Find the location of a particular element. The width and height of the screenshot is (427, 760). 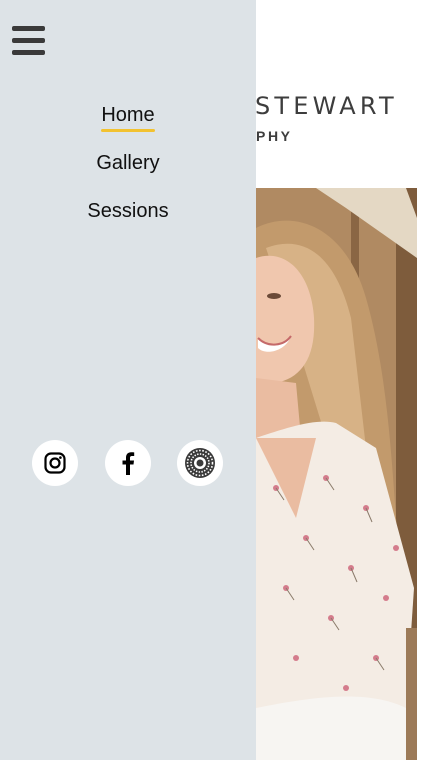

facebook-button is located at coordinates (128, 463).